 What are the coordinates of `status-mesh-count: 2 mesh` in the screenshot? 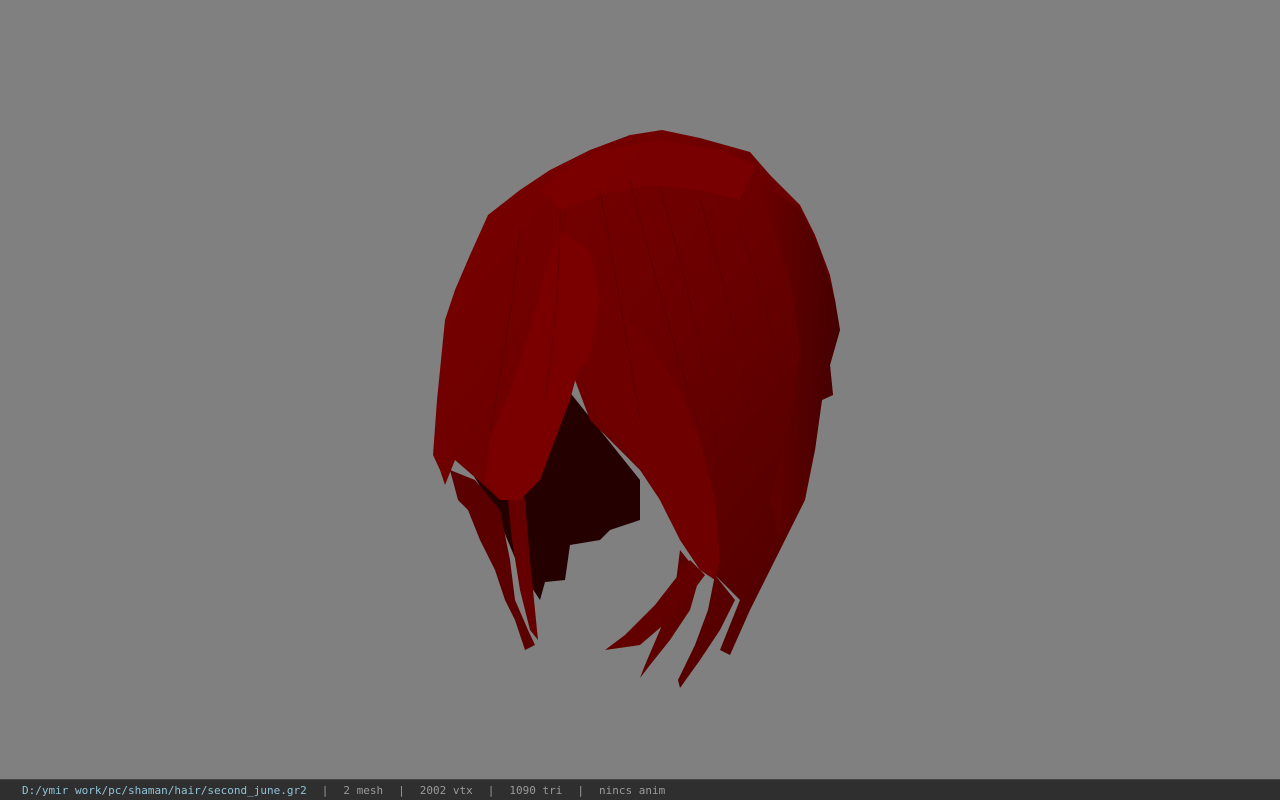 It's located at (363, 790).